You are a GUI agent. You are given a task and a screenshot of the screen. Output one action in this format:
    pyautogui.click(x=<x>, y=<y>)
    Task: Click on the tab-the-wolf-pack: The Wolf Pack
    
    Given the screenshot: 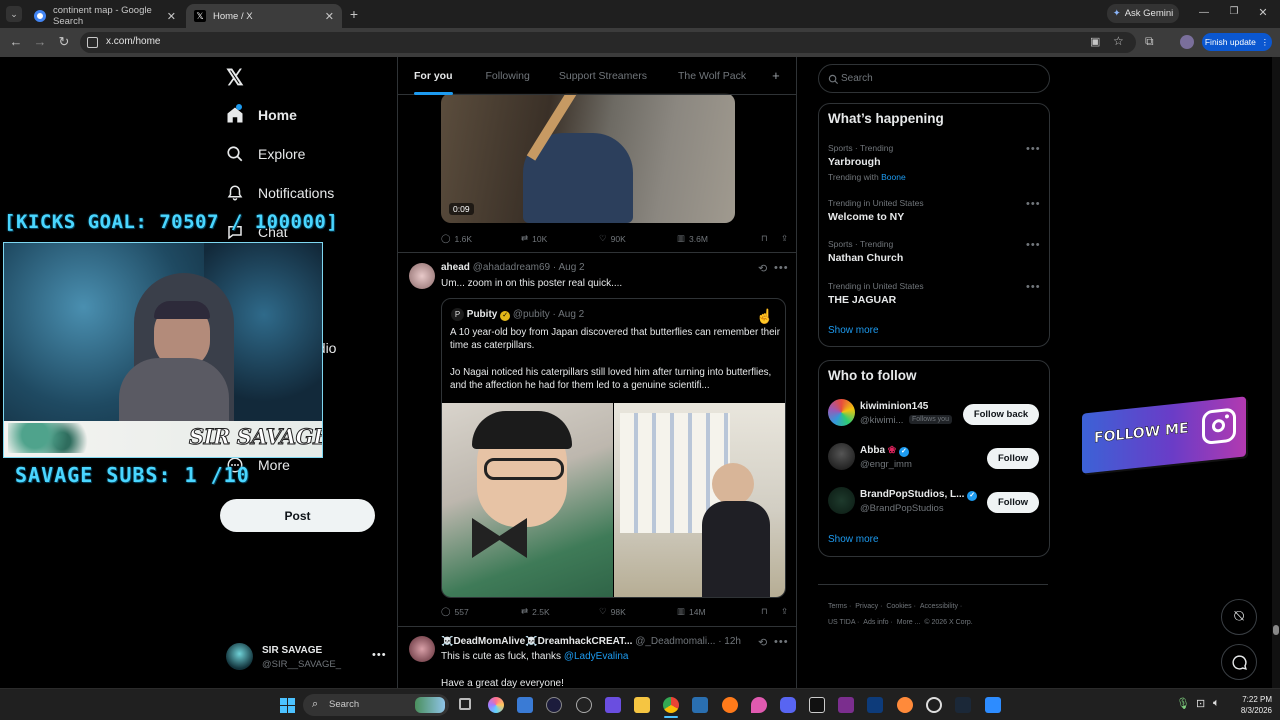 What is the action you would take?
    pyautogui.click(x=712, y=76)
    